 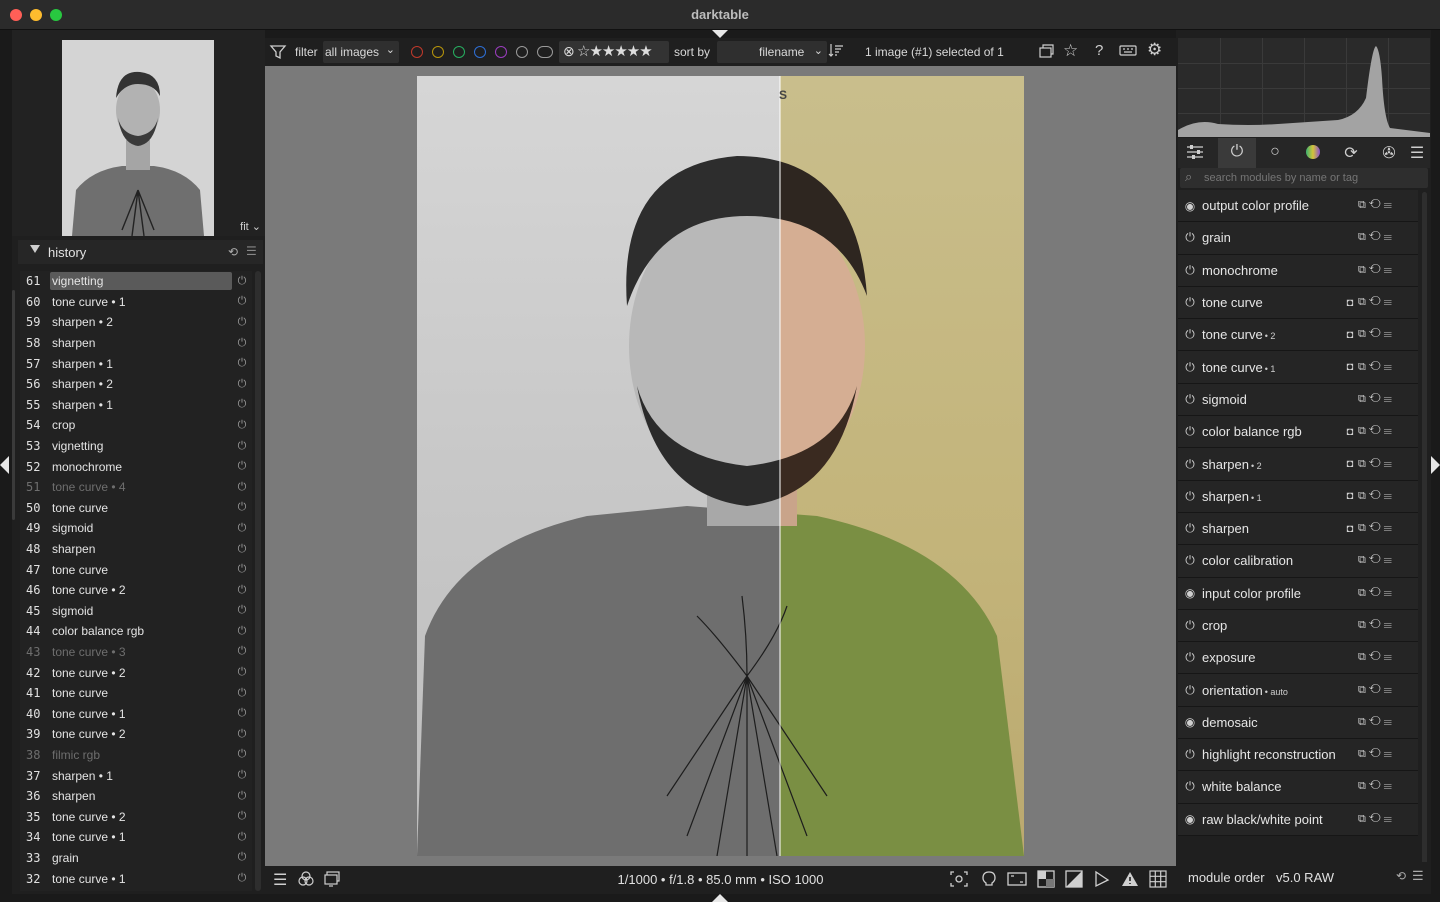 What do you see at coordinates (1389, 154) in the screenshot?
I see `effect-group-icon: ✇` at bounding box center [1389, 154].